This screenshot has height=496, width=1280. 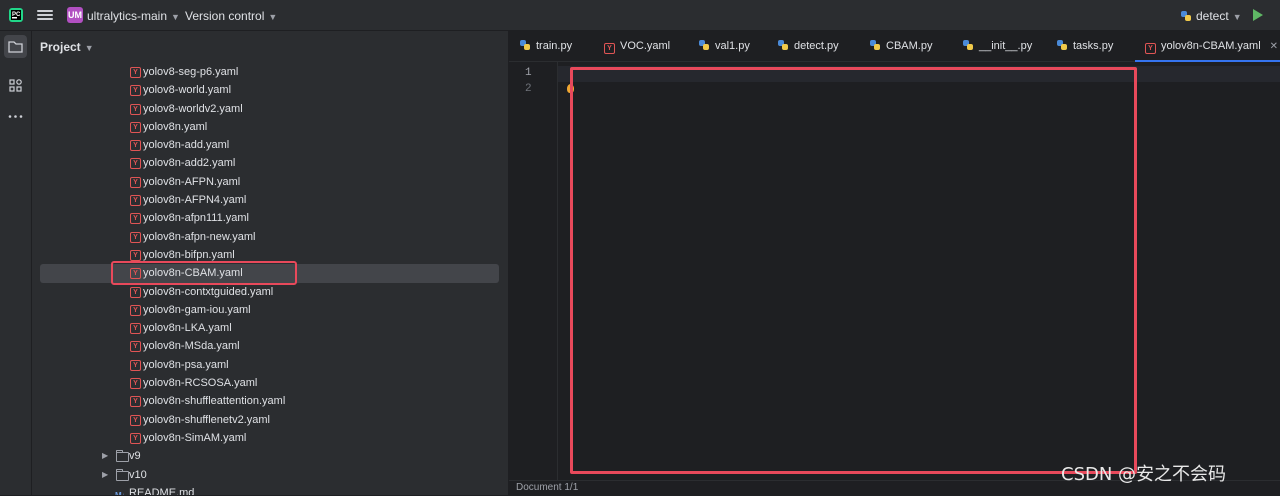 I want to click on file-name: yolov8n-LKA.yaml, so click(x=187, y=328).